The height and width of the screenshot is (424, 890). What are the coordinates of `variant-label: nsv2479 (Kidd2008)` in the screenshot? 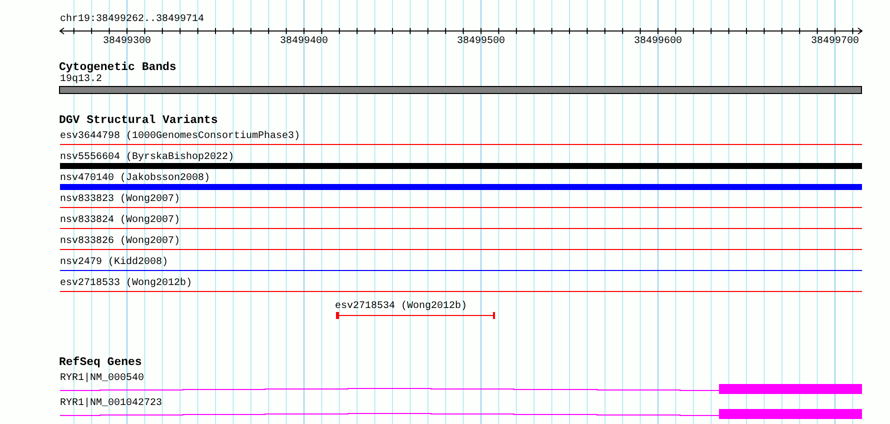 It's located at (114, 262).